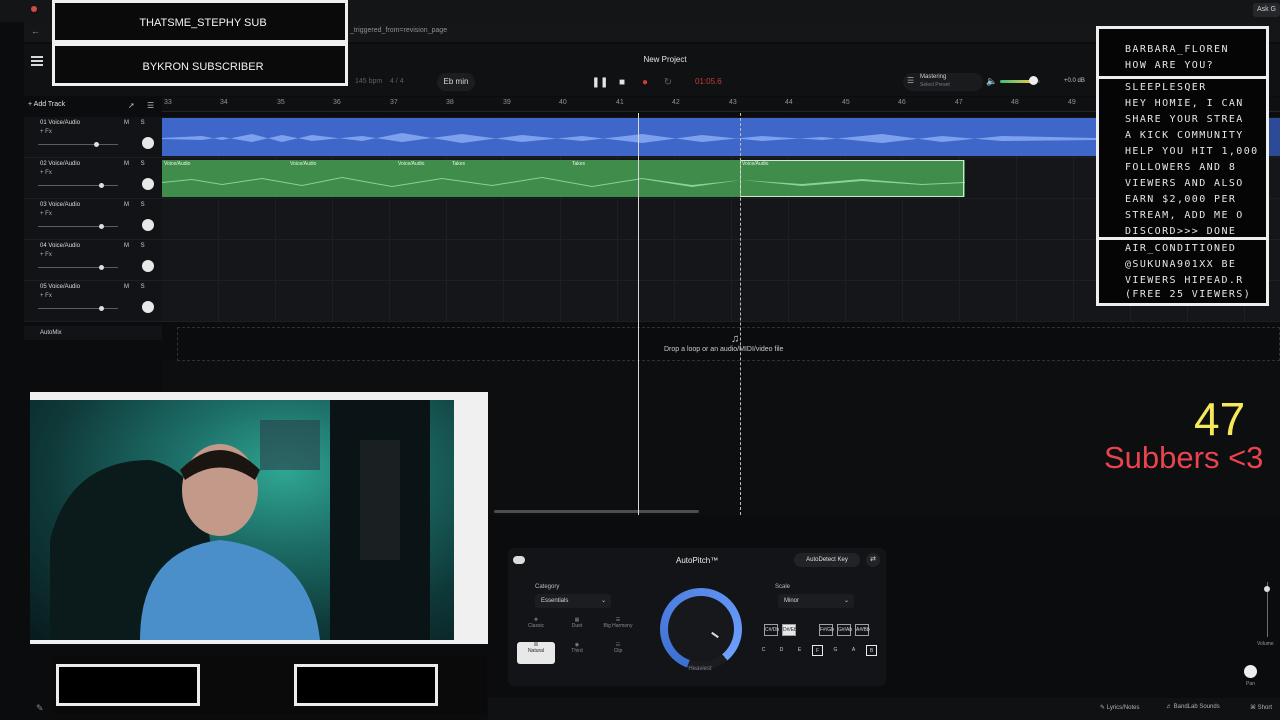  I want to click on scale-select: Minor ⌄, so click(816, 601).